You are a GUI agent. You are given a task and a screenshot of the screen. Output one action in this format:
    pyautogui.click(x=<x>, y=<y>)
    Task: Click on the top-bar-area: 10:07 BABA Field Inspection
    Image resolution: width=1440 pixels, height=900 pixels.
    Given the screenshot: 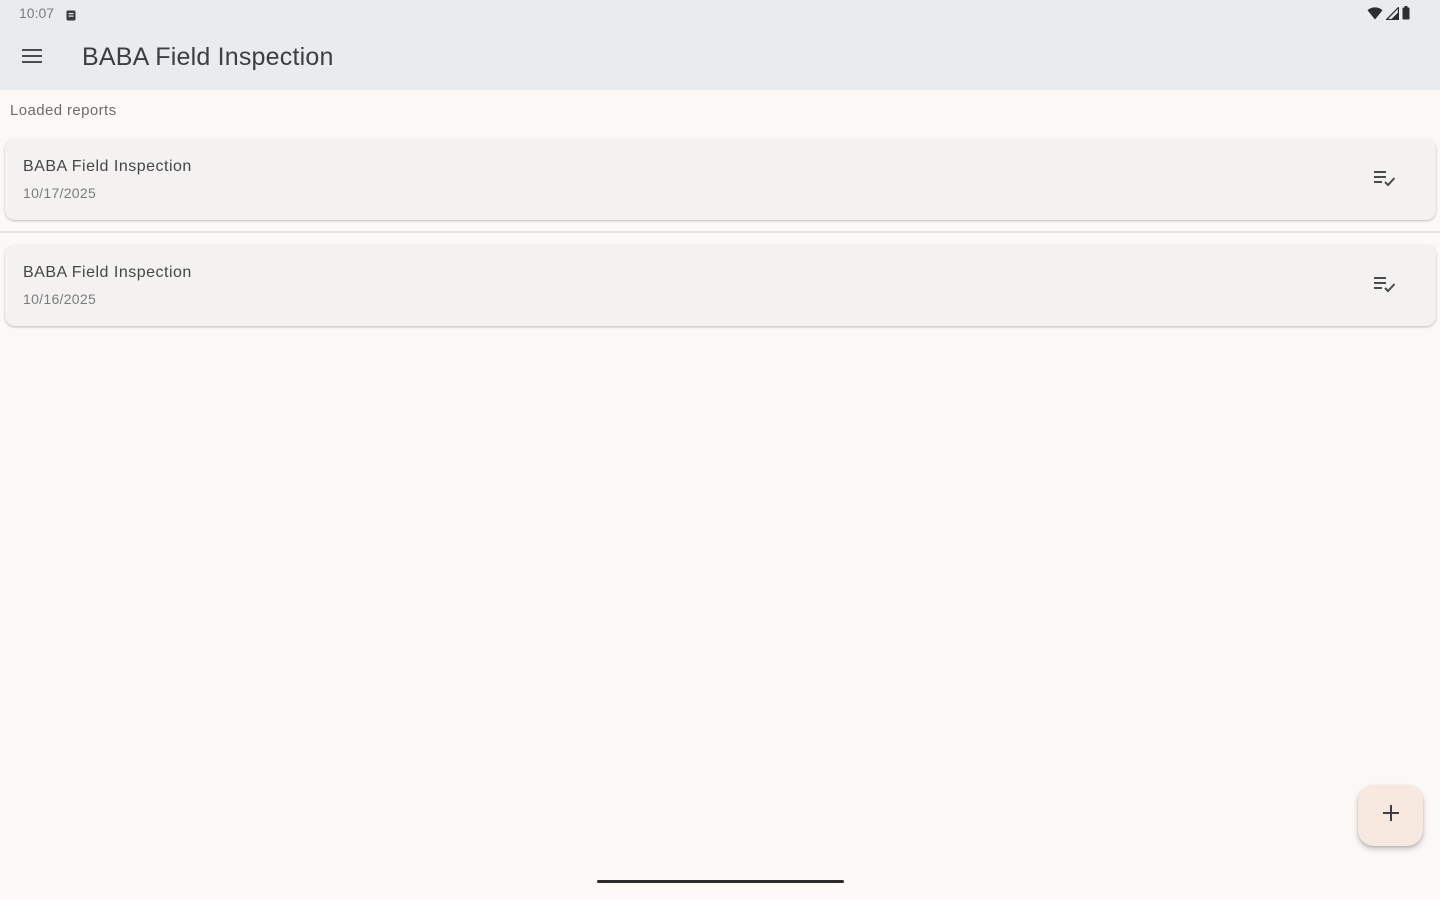 What is the action you would take?
    pyautogui.click(x=720, y=45)
    